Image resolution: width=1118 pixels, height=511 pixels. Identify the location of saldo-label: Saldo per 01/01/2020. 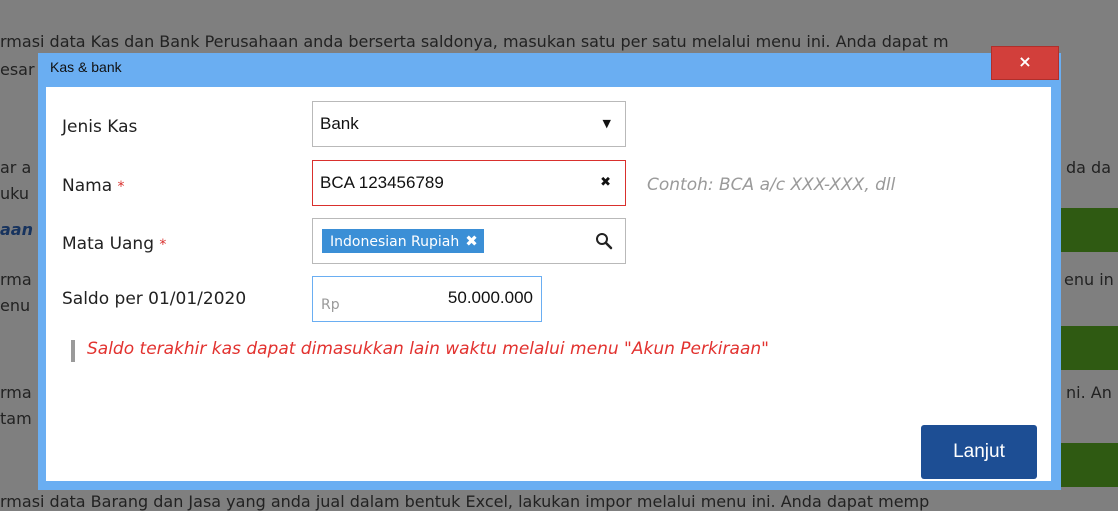
(154, 299).